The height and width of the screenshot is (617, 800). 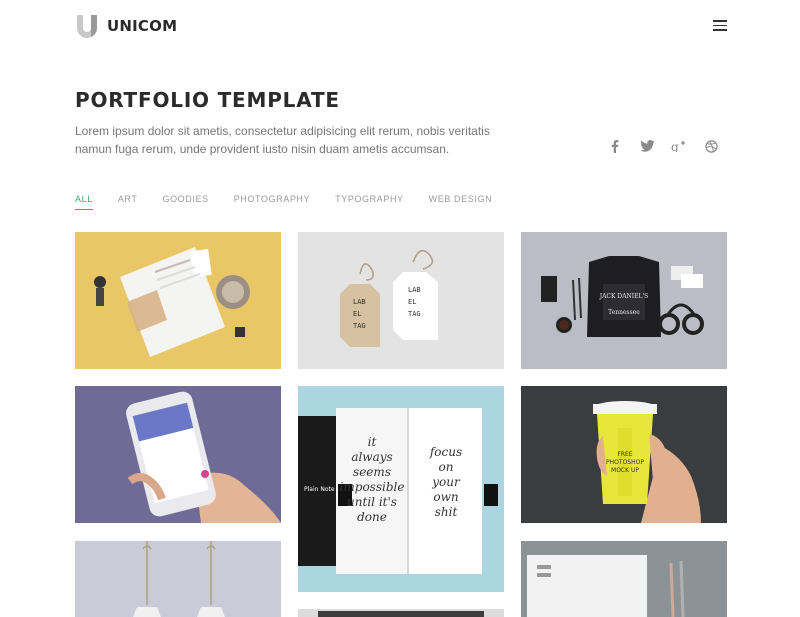 What do you see at coordinates (128, 202) in the screenshot?
I see `filter-art: ART` at bounding box center [128, 202].